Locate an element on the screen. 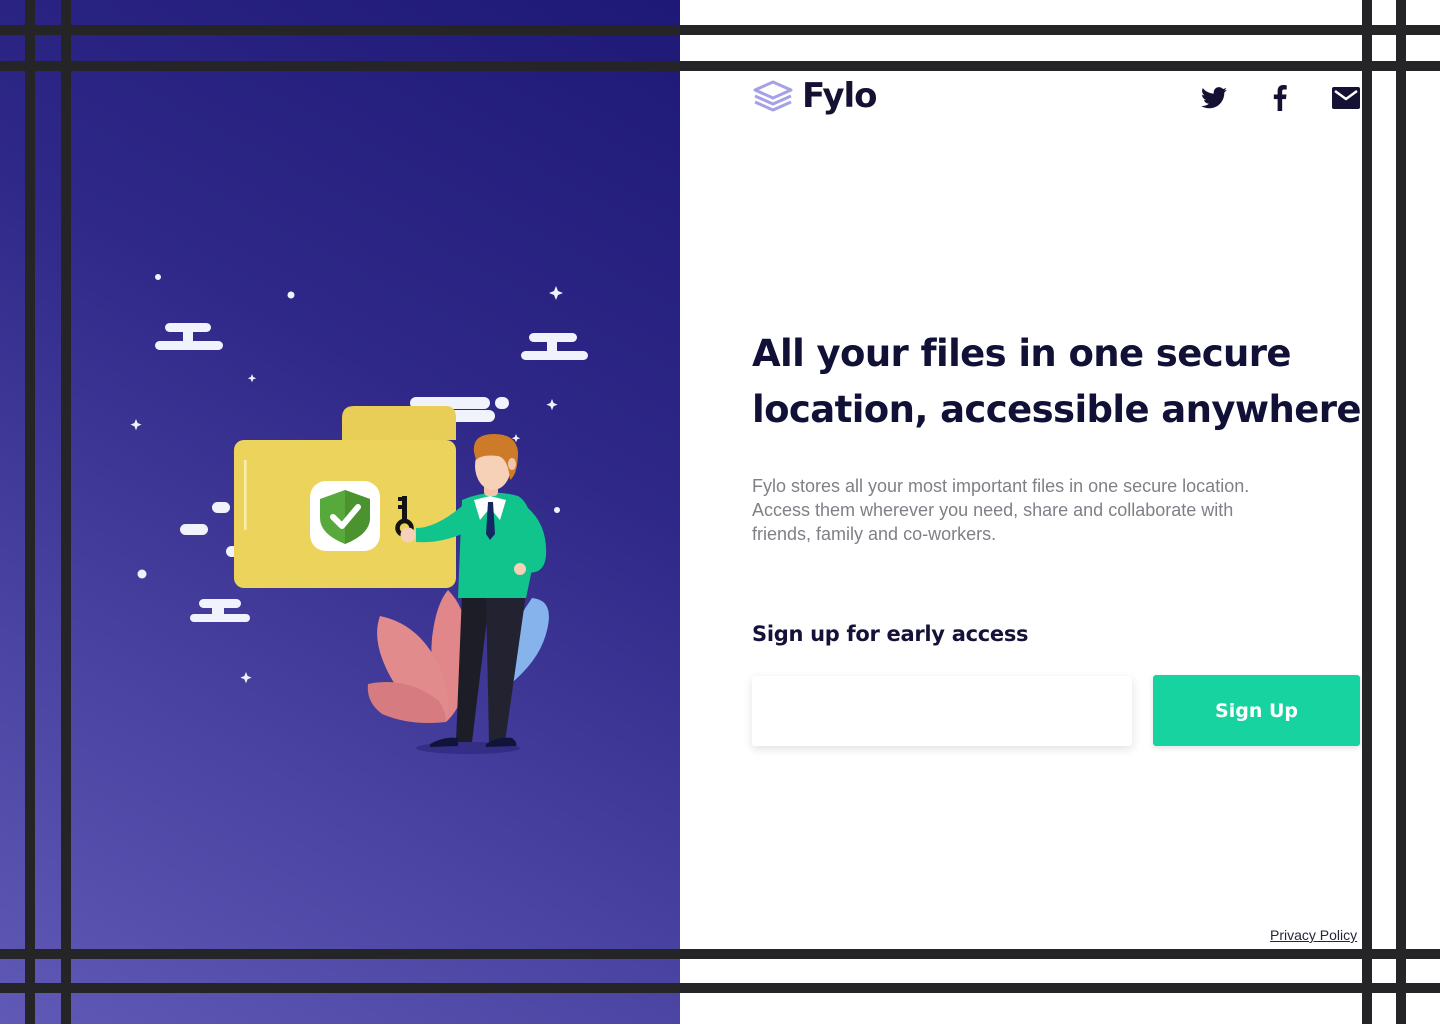 This screenshot has height=1024, width=1440. facebook-icon is located at coordinates (1280, 98).